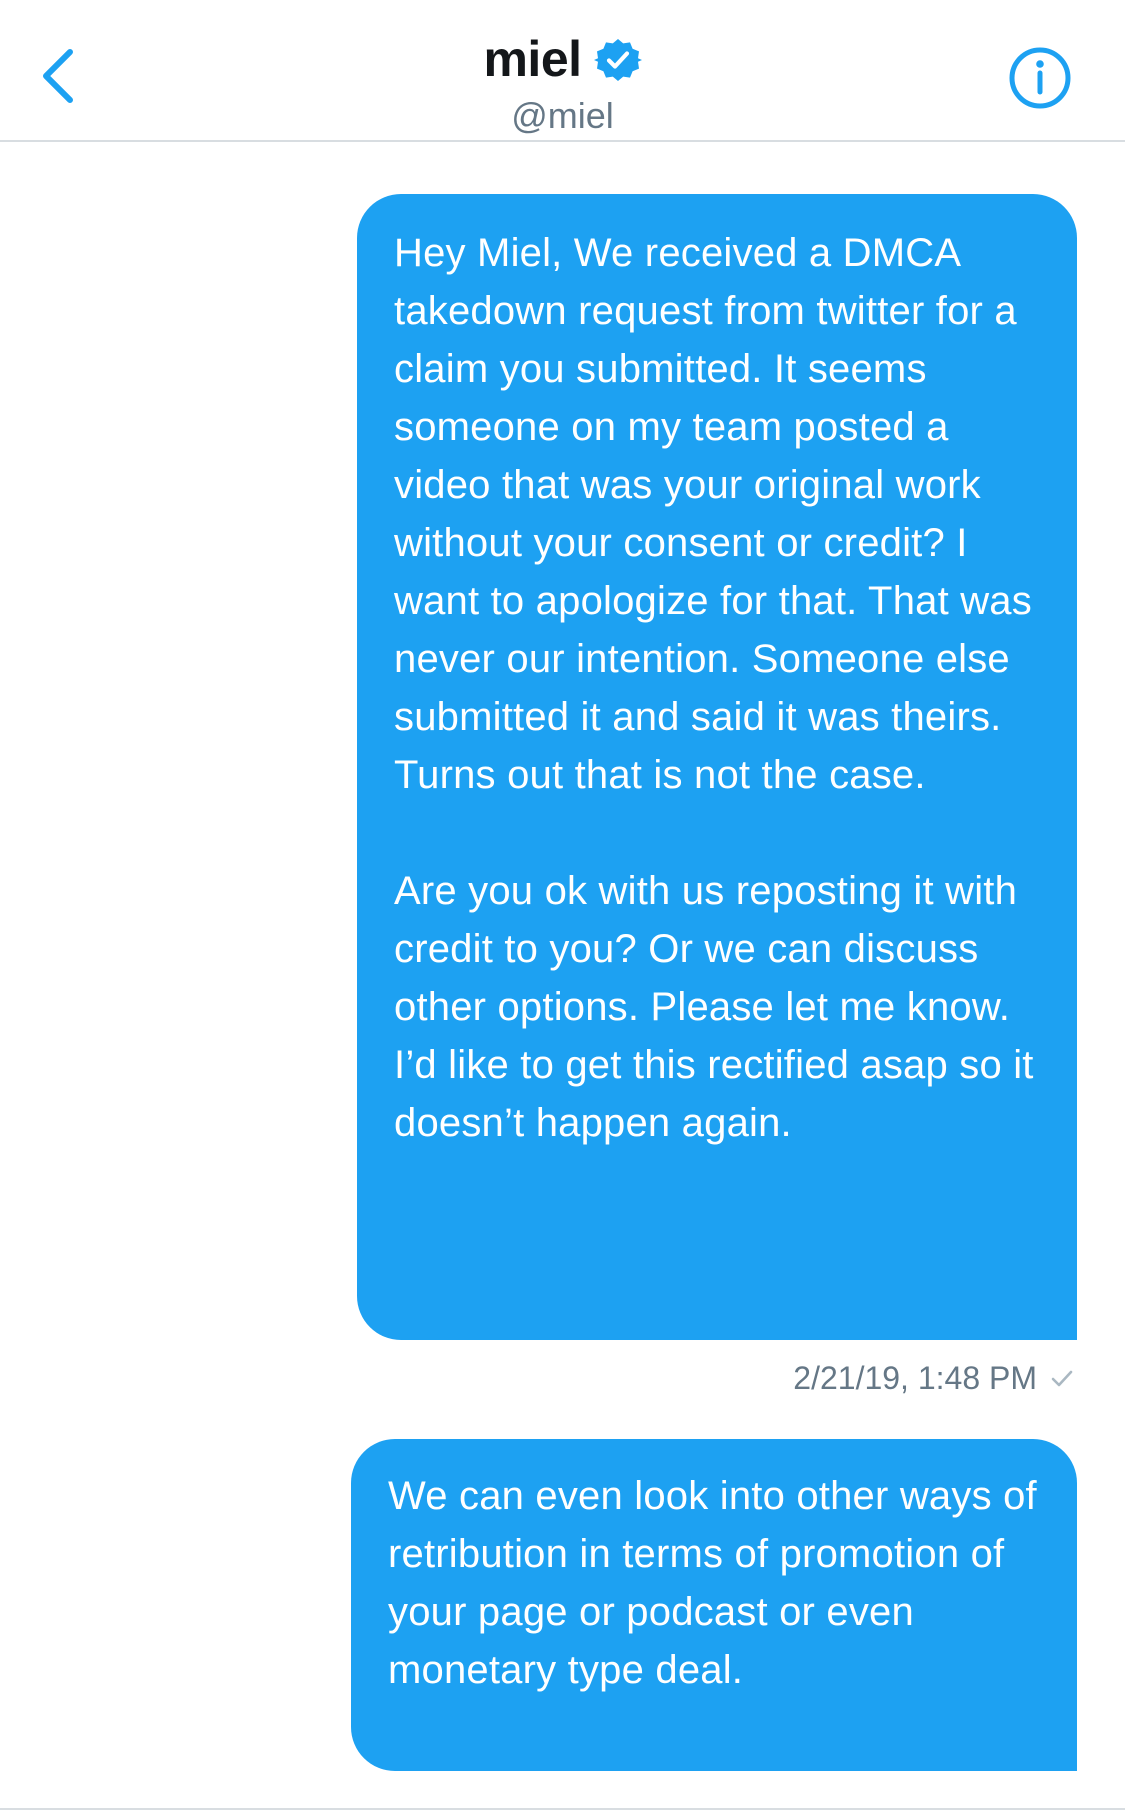 This screenshot has height=1811, width=1125. I want to click on info-icon, so click(1040, 78).